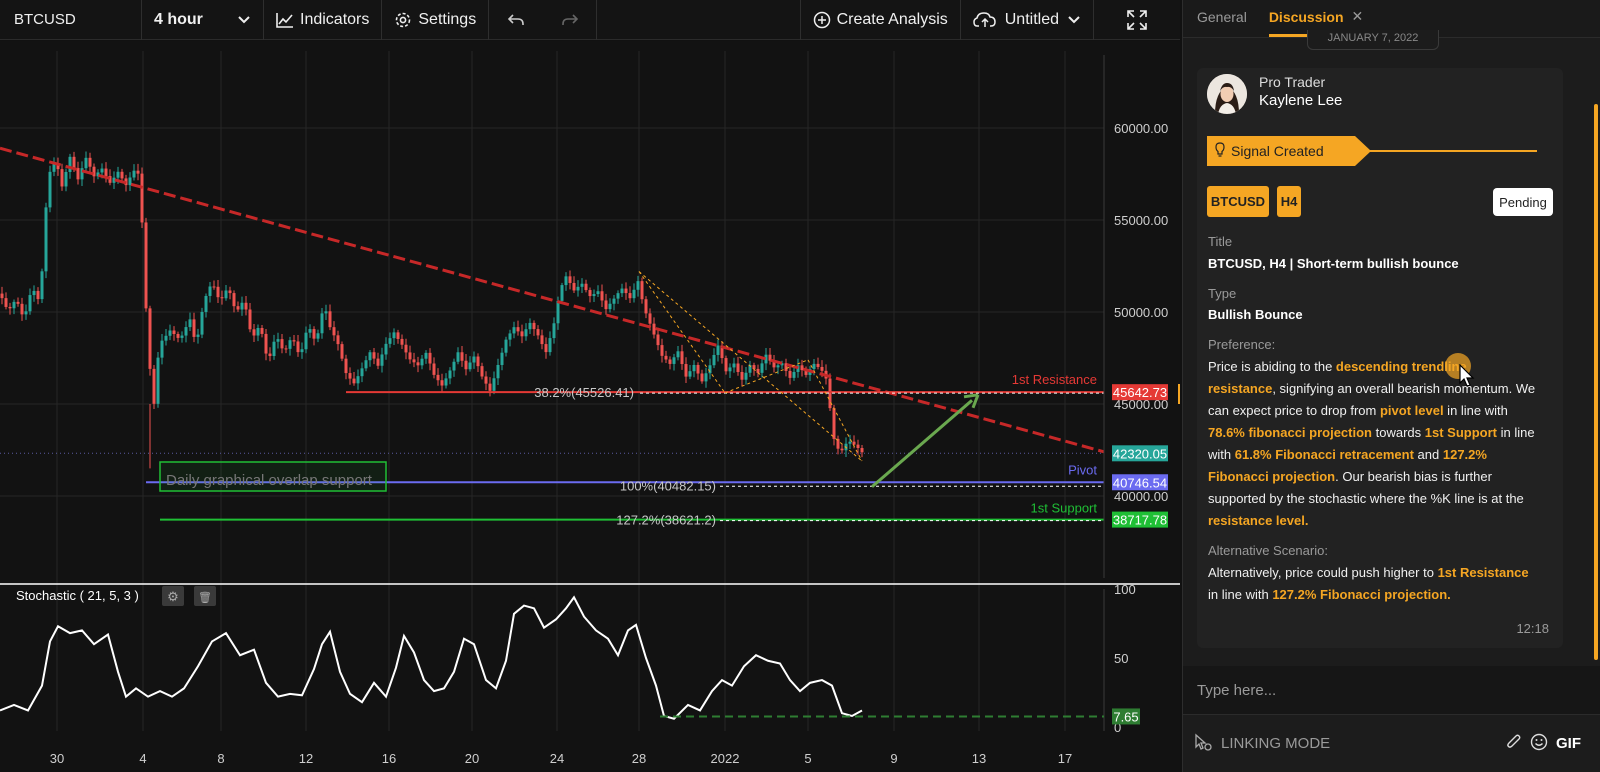  What do you see at coordinates (178, 19) in the screenshot?
I see `interval-label: 4 hour` at bounding box center [178, 19].